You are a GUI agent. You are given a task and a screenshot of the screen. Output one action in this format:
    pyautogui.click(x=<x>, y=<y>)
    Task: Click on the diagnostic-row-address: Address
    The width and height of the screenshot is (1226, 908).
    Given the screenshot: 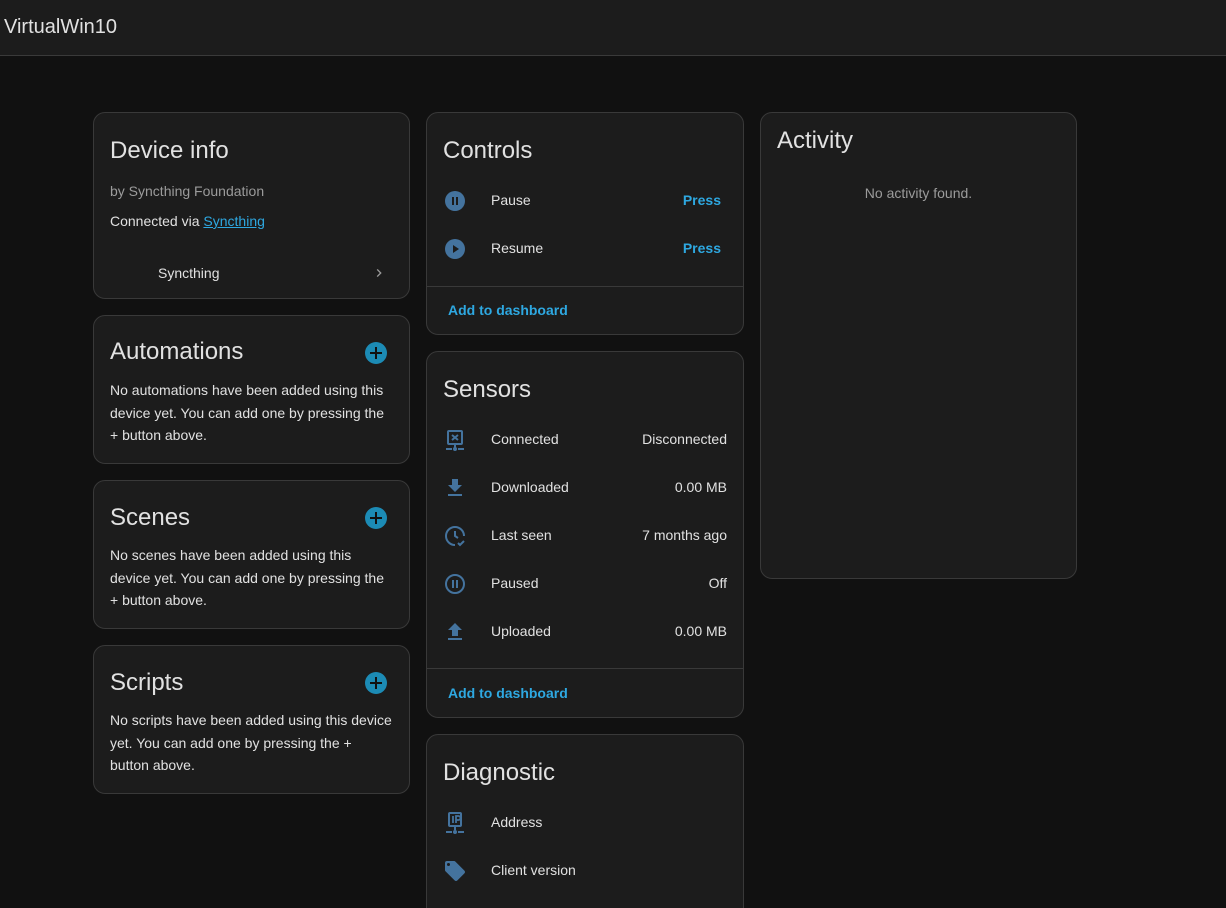 What is the action you would take?
    pyautogui.click(x=585, y=823)
    